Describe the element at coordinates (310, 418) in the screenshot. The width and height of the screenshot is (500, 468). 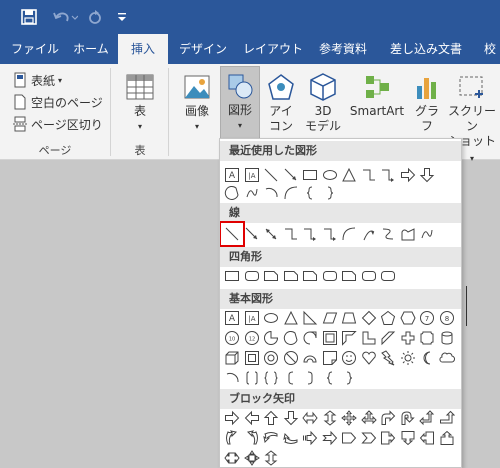
I see `shape-lr-arrow-icon` at that location.